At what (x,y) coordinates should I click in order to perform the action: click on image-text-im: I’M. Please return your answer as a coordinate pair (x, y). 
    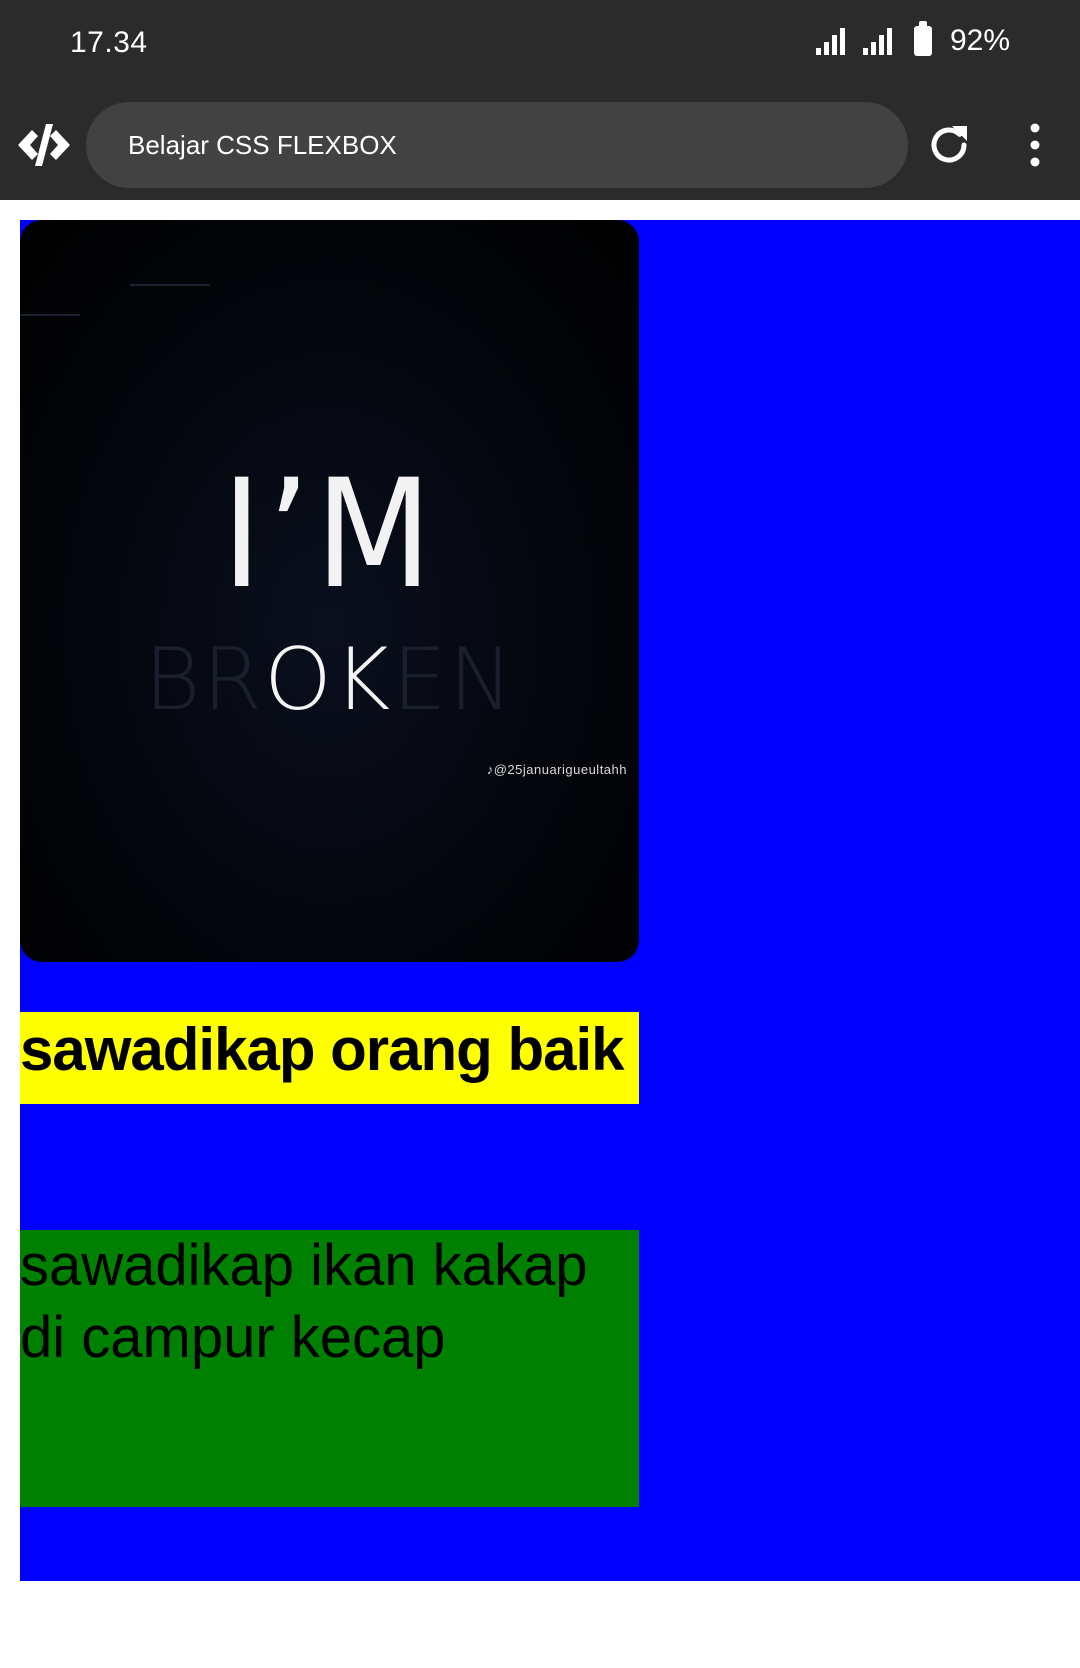
    Looking at the image, I should click on (329, 535).